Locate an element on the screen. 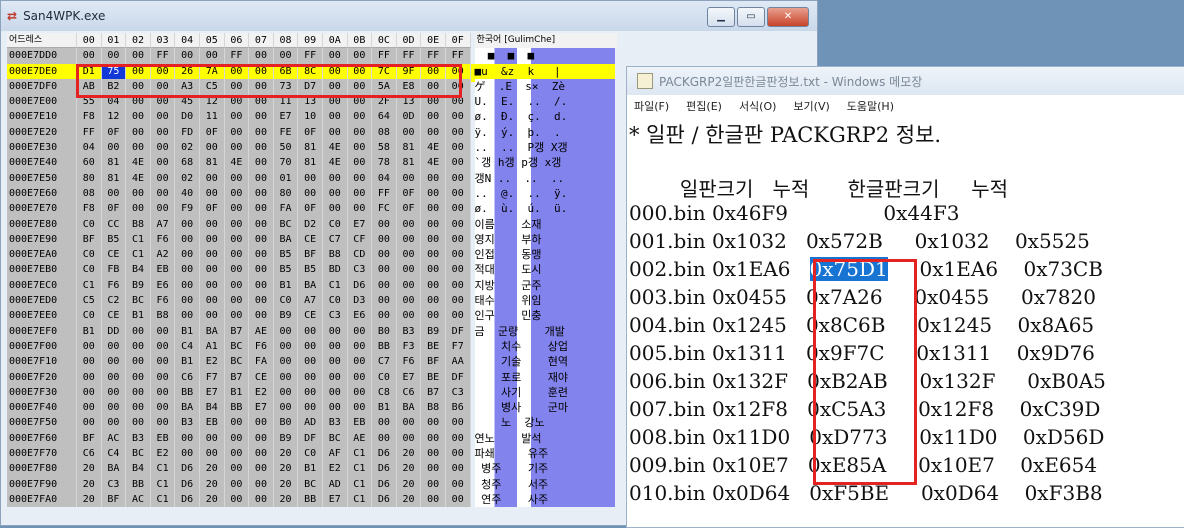 The width and height of the screenshot is (1184, 528). hex-byte: C8 is located at coordinates (384, 392).